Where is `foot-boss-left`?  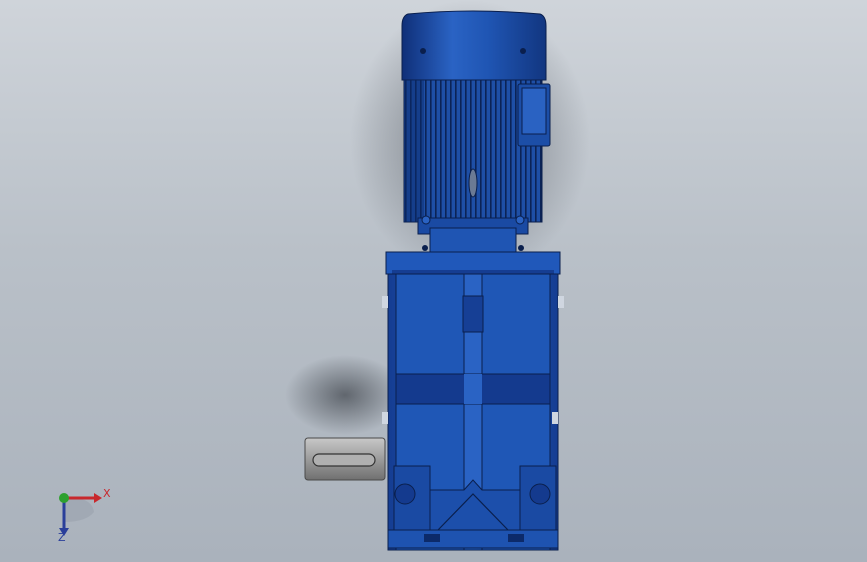
foot-boss-left is located at coordinates (405, 494).